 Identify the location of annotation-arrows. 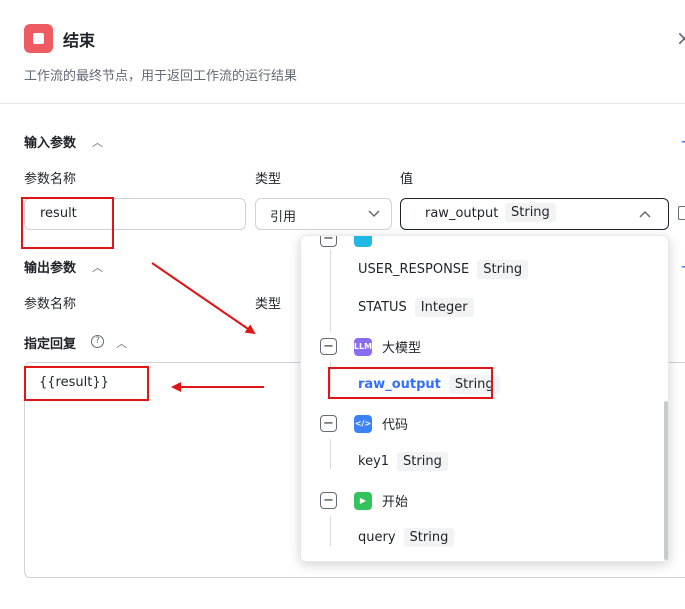
(207, 327).